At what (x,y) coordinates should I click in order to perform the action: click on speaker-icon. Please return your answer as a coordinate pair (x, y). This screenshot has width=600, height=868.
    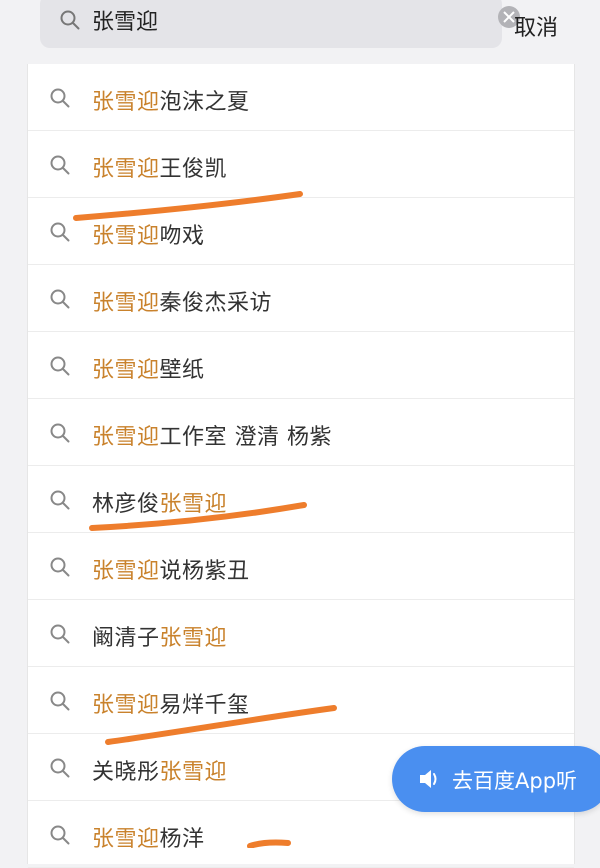
    Looking at the image, I should click on (430, 781).